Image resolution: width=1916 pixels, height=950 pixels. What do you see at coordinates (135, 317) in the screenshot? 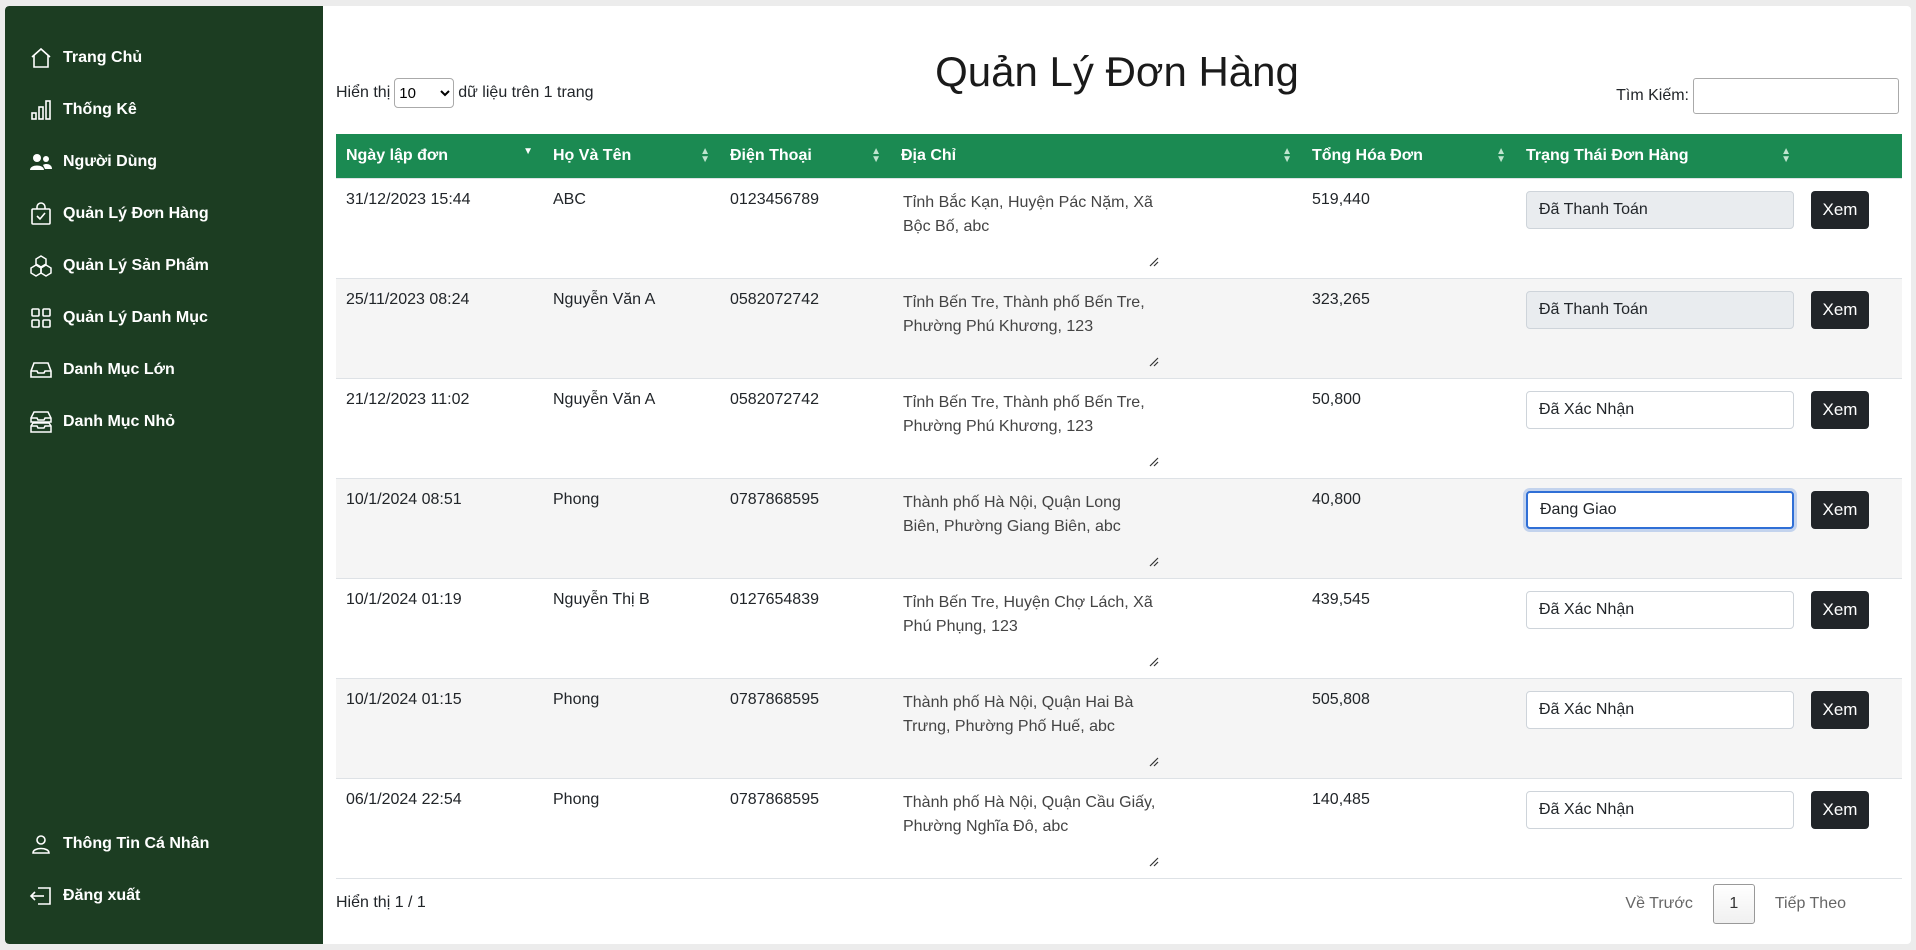
I see `sidebar-item-label: Quản Lý Danh Mục` at bounding box center [135, 317].